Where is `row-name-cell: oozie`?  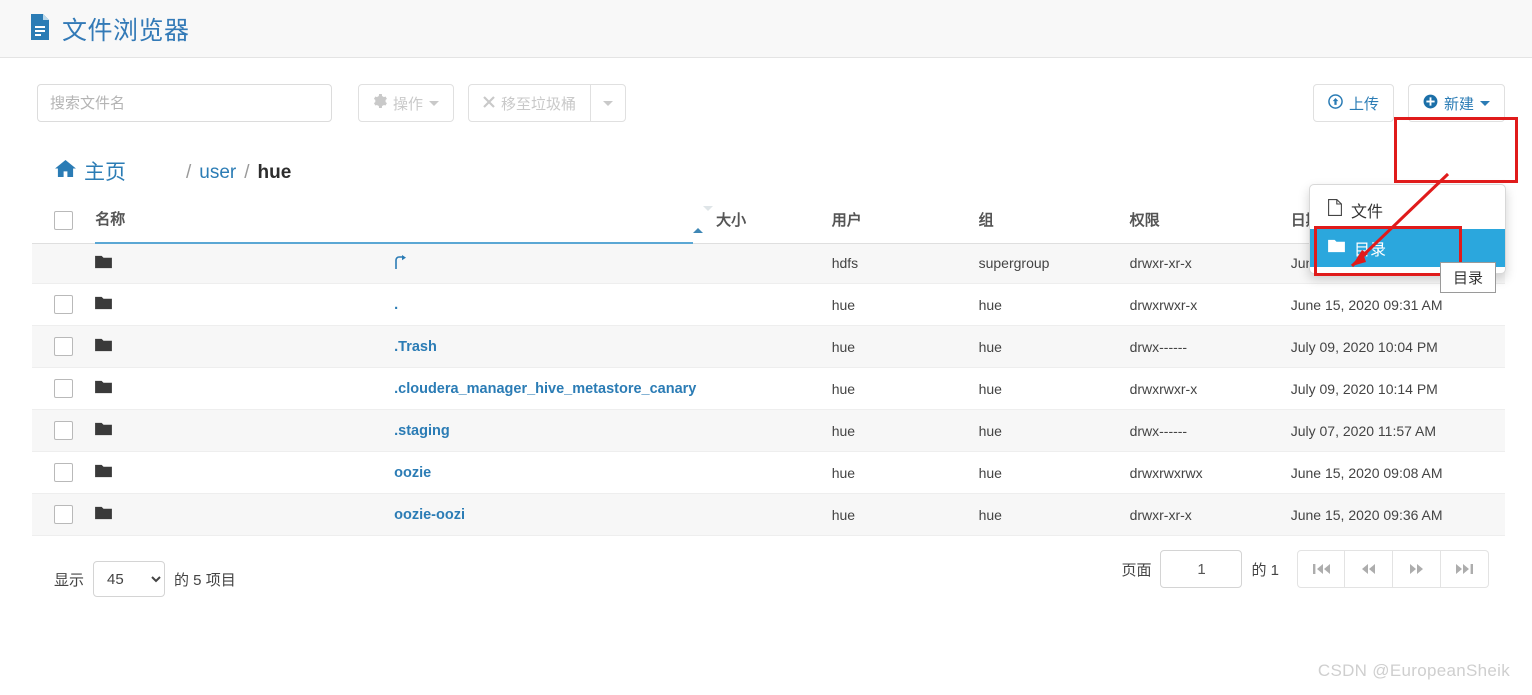
row-name-cell: oozie is located at coordinates (543, 472).